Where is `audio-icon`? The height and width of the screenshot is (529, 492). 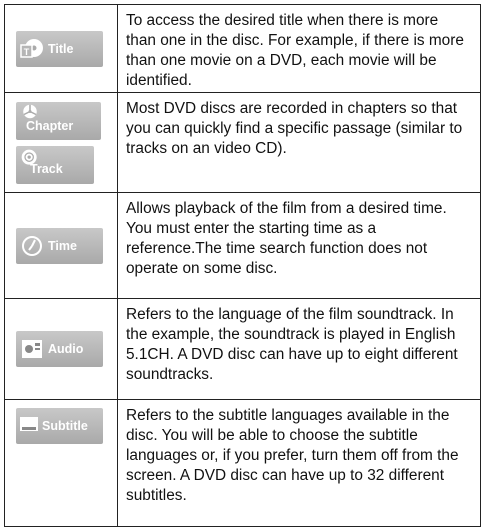
audio-icon is located at coordinates (32, 349).